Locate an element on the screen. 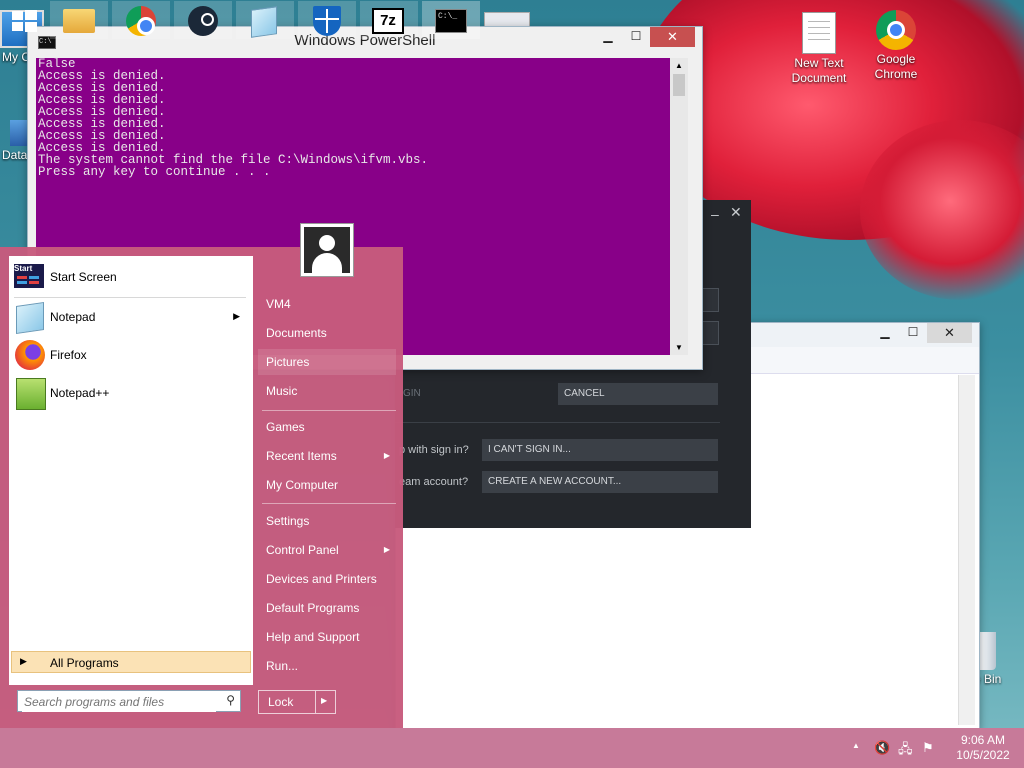 Image resolution: width=1024 pixels, height=768 pixels. windows-logo-icon is located at coordinates (17, 15).